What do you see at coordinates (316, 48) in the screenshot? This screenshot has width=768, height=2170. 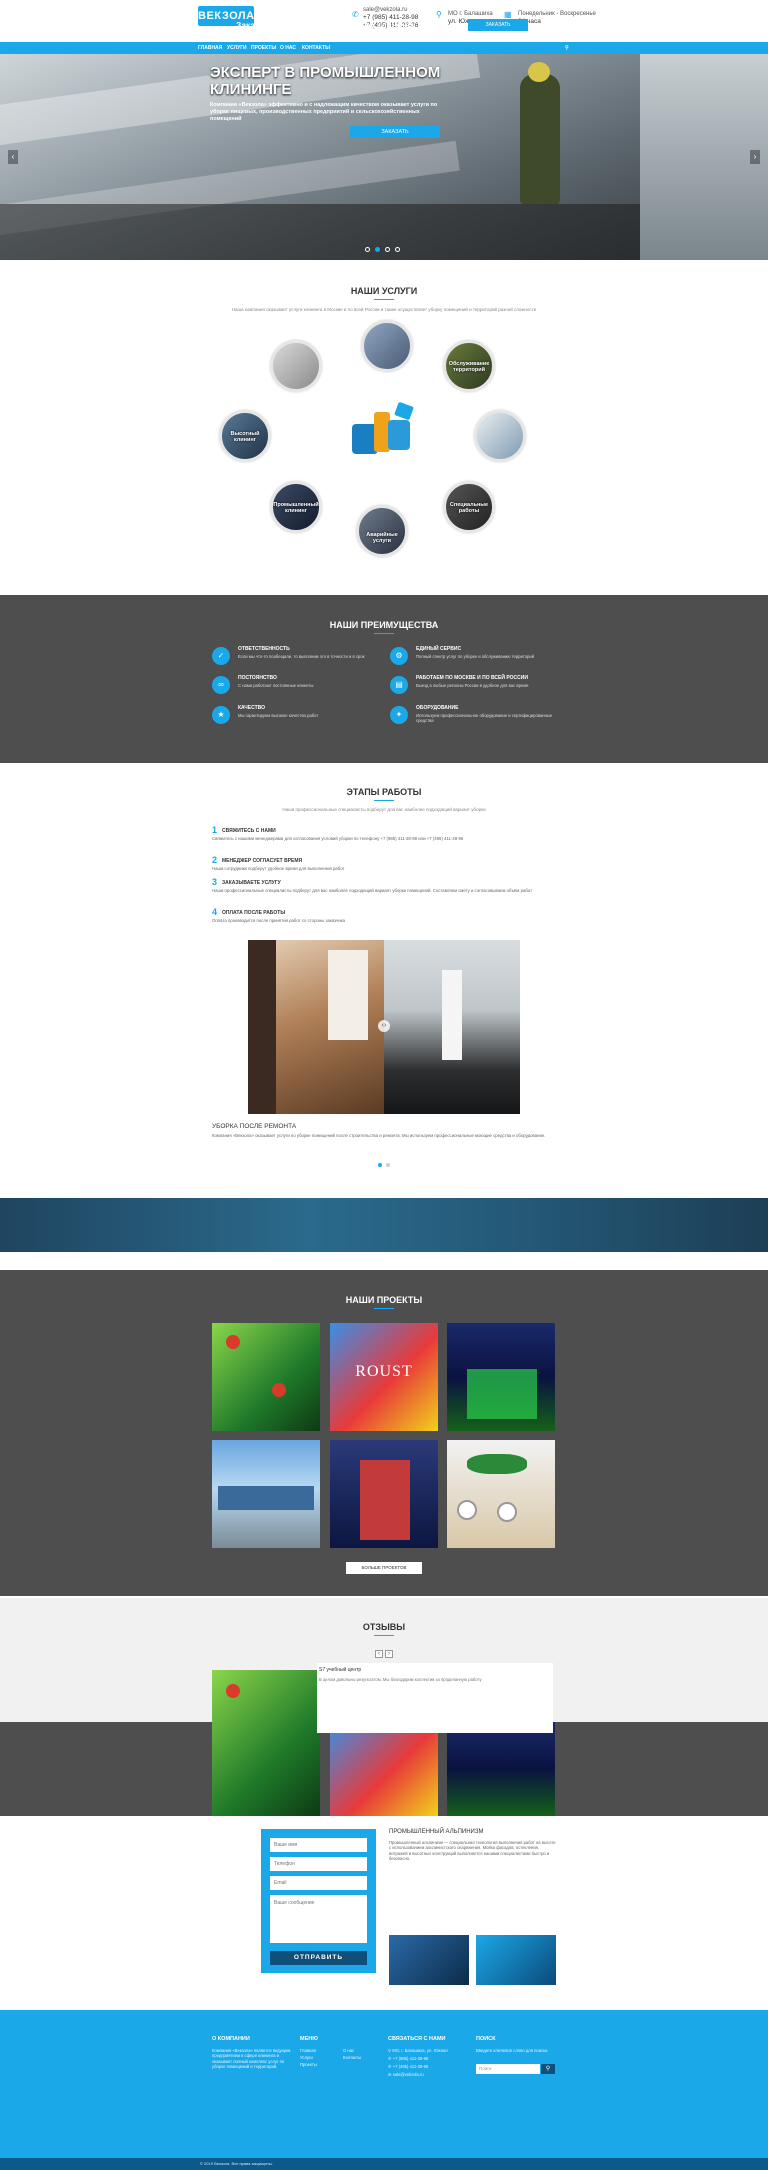 I see `nav-item-contacts: КОНТАКТЫ` at bounding box center [316, 48].